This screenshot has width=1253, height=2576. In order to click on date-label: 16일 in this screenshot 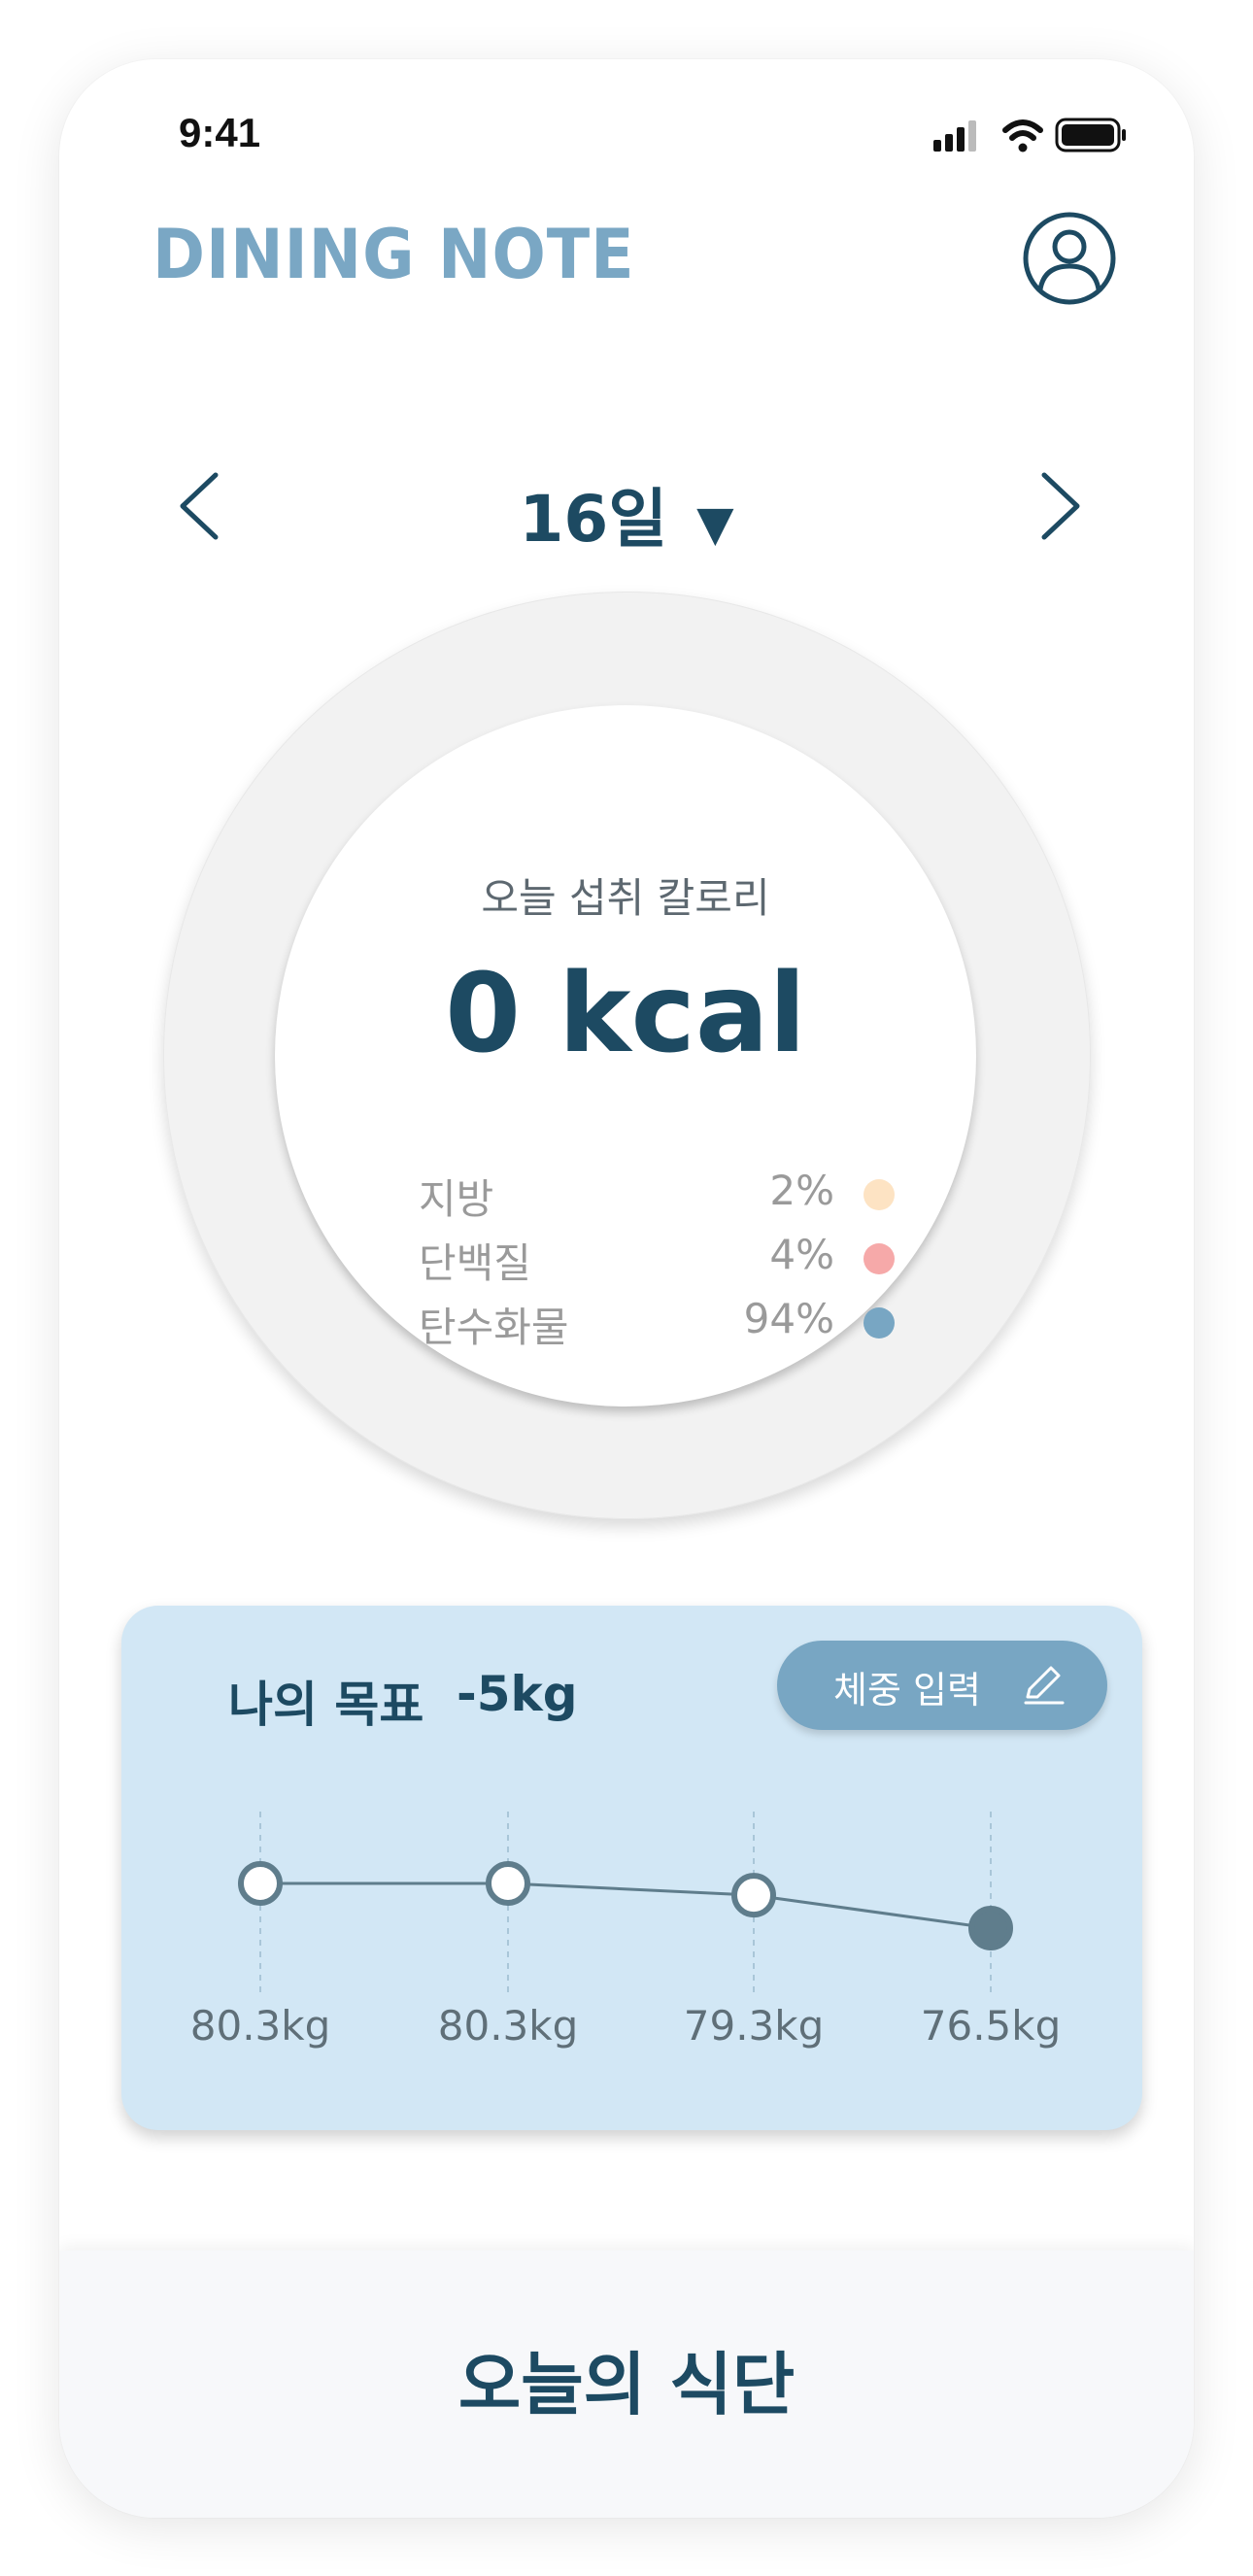, I will do `click(593, 519)`.